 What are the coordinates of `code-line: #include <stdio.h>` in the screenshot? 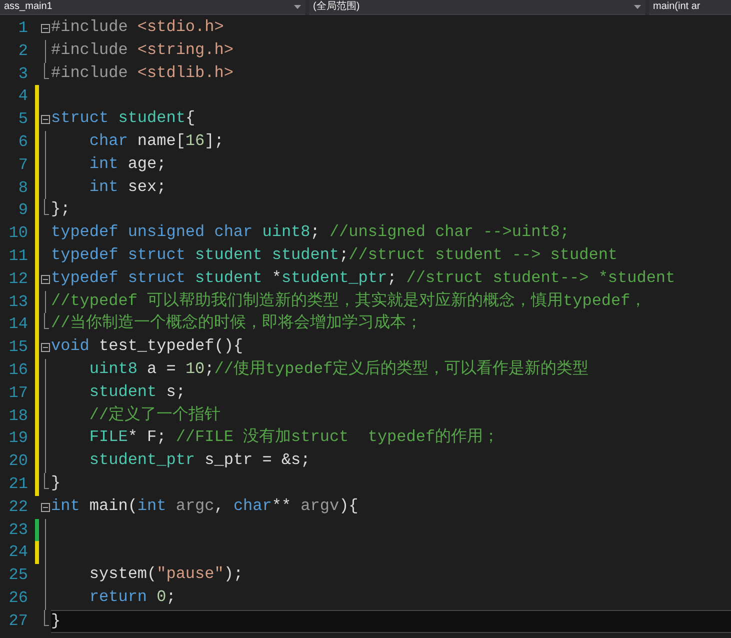 It's located at (137, 27).